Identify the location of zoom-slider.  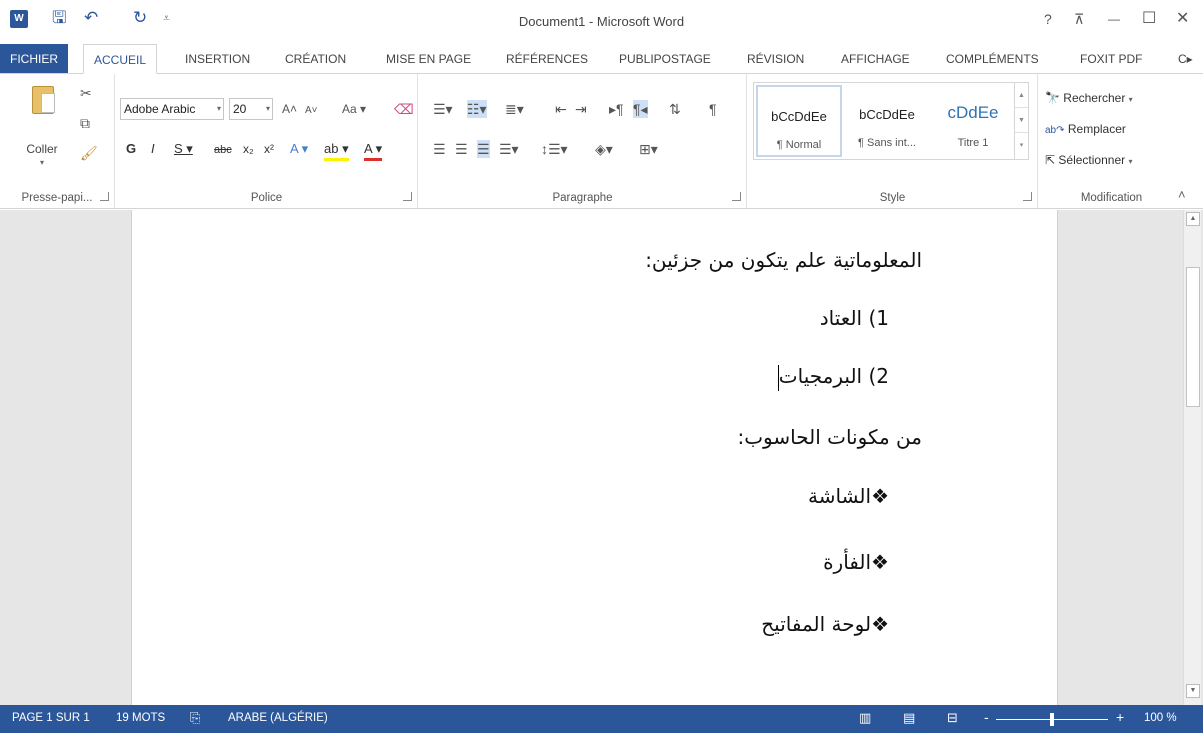
(1052, 719).